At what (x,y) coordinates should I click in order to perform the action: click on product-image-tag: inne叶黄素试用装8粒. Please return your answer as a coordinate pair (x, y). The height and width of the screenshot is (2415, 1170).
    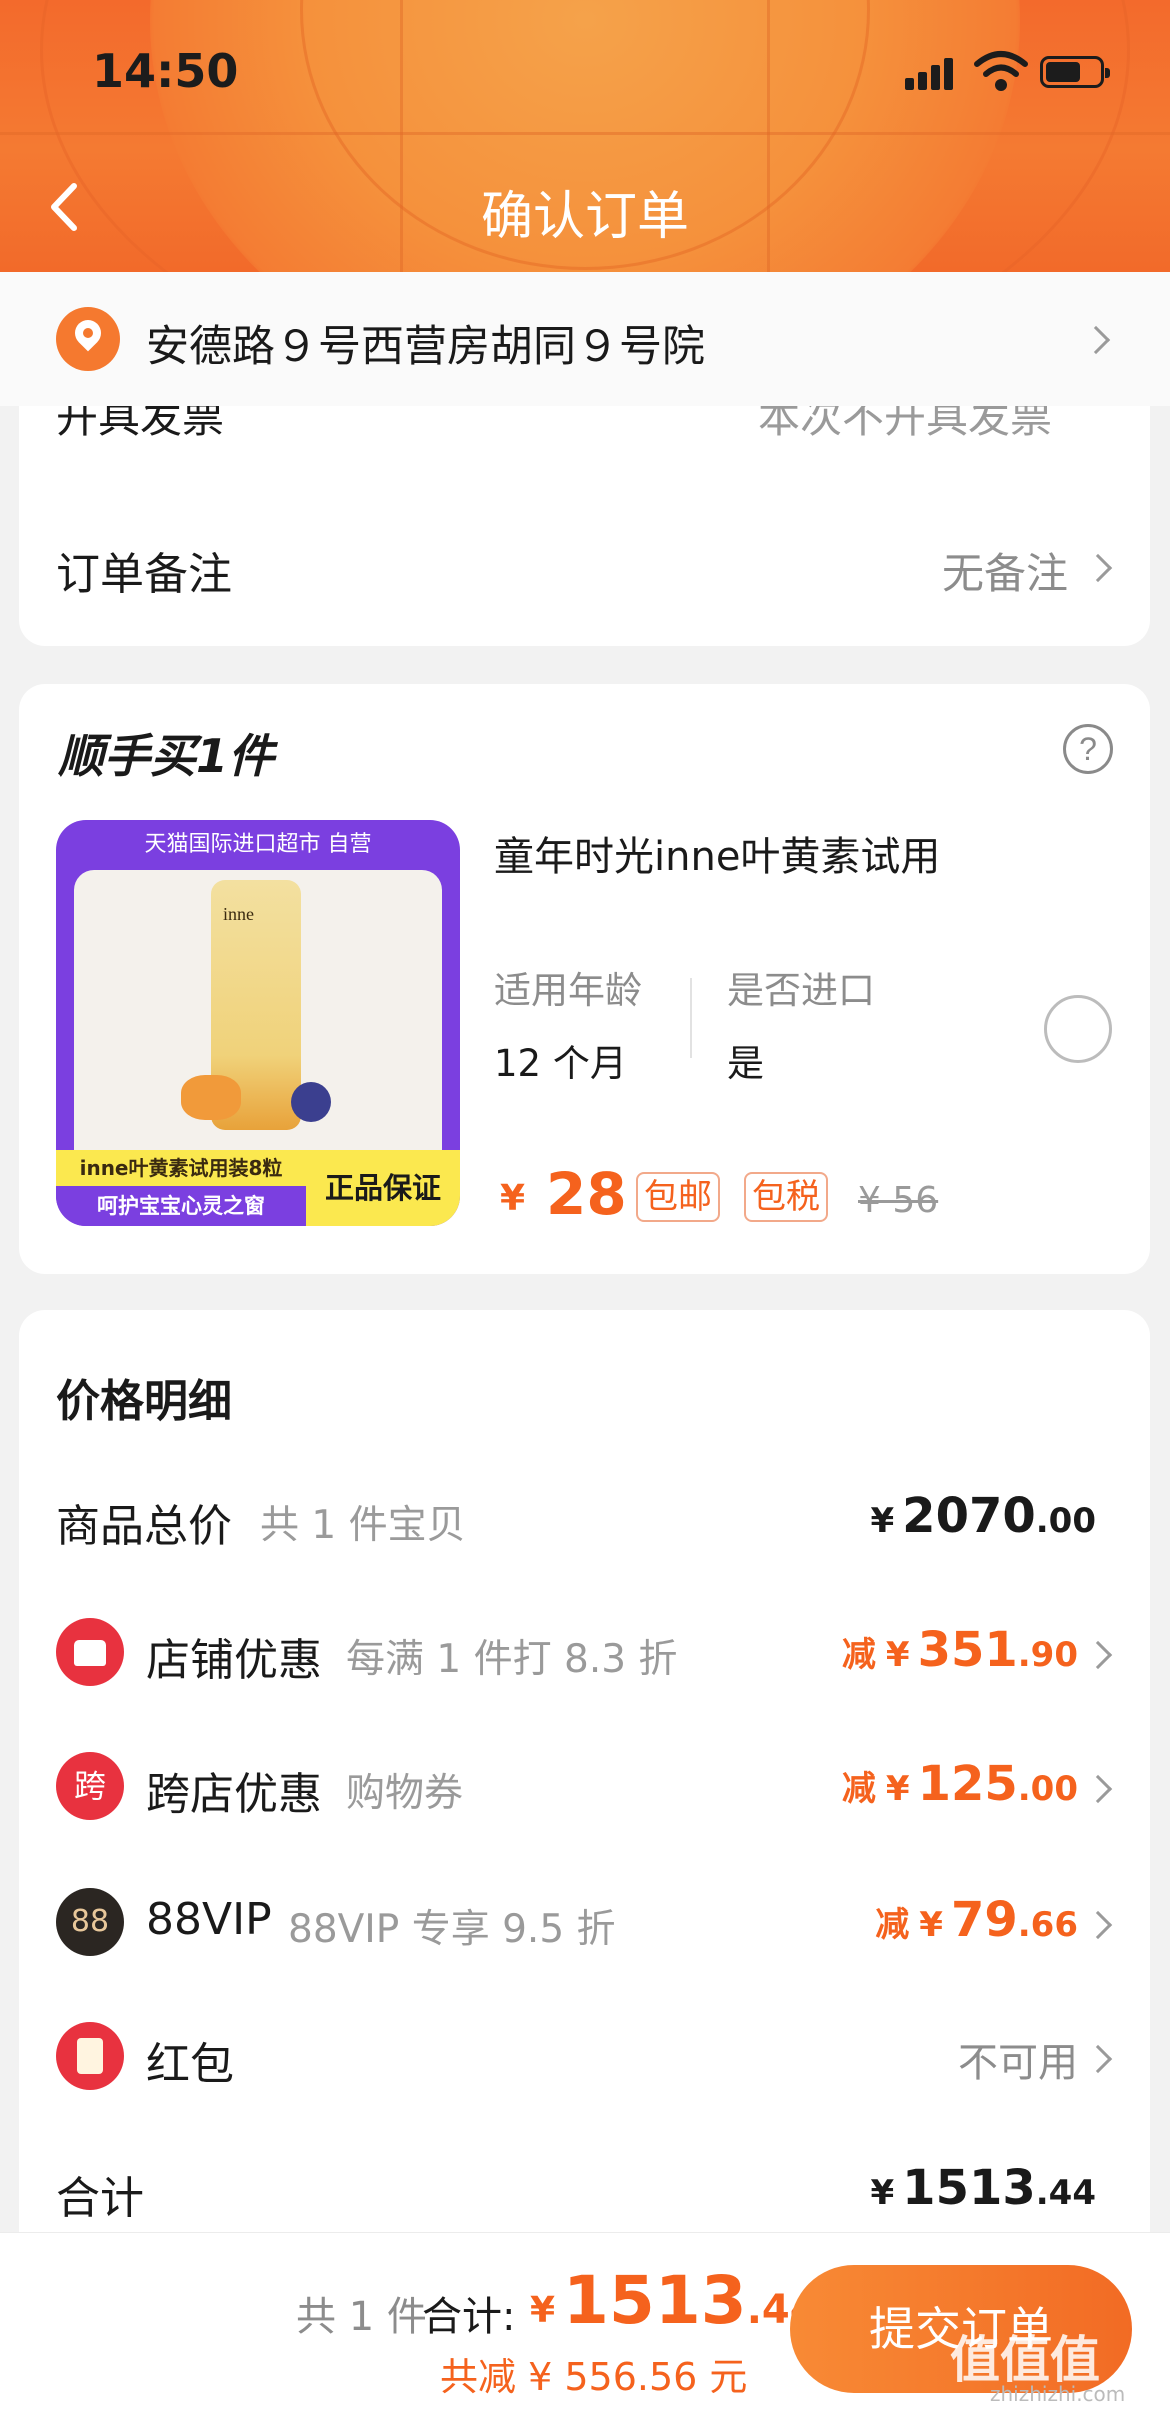
    Looking at the image, I should click on (181, 1168).